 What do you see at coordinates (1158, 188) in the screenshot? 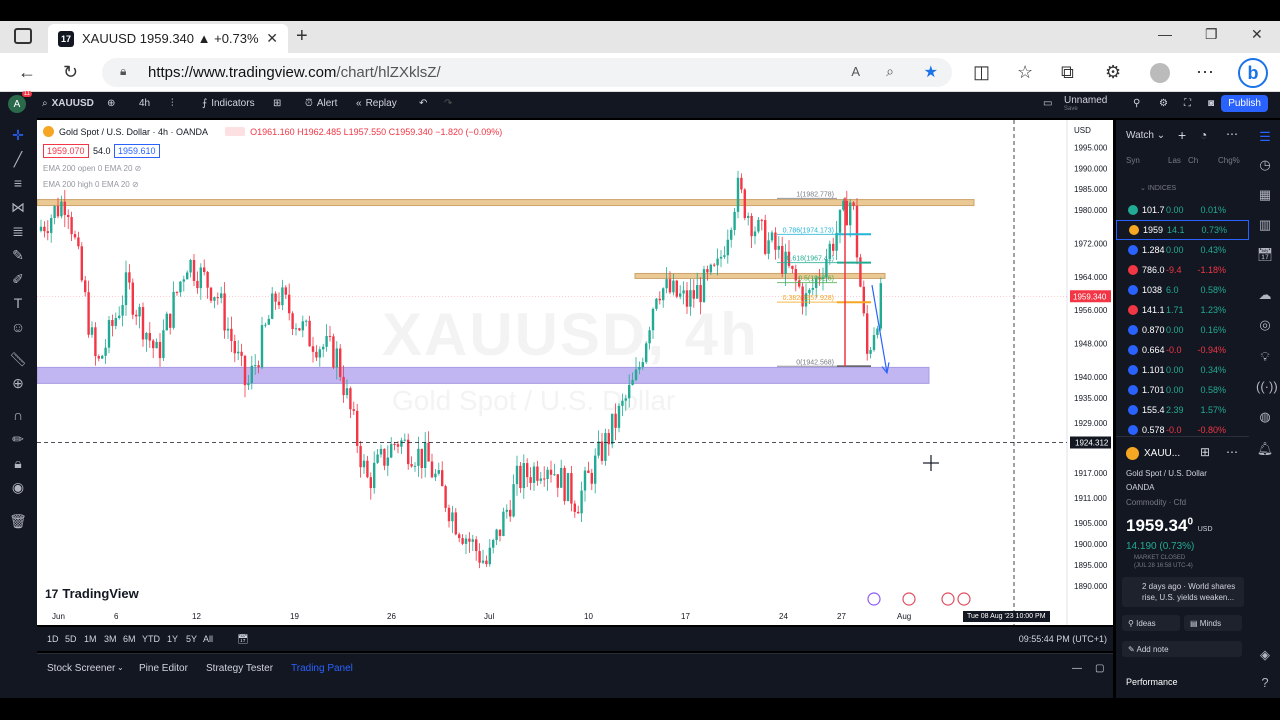
I see `indices-section: ⌄ INDICES` at bounding box center [1158, 188].